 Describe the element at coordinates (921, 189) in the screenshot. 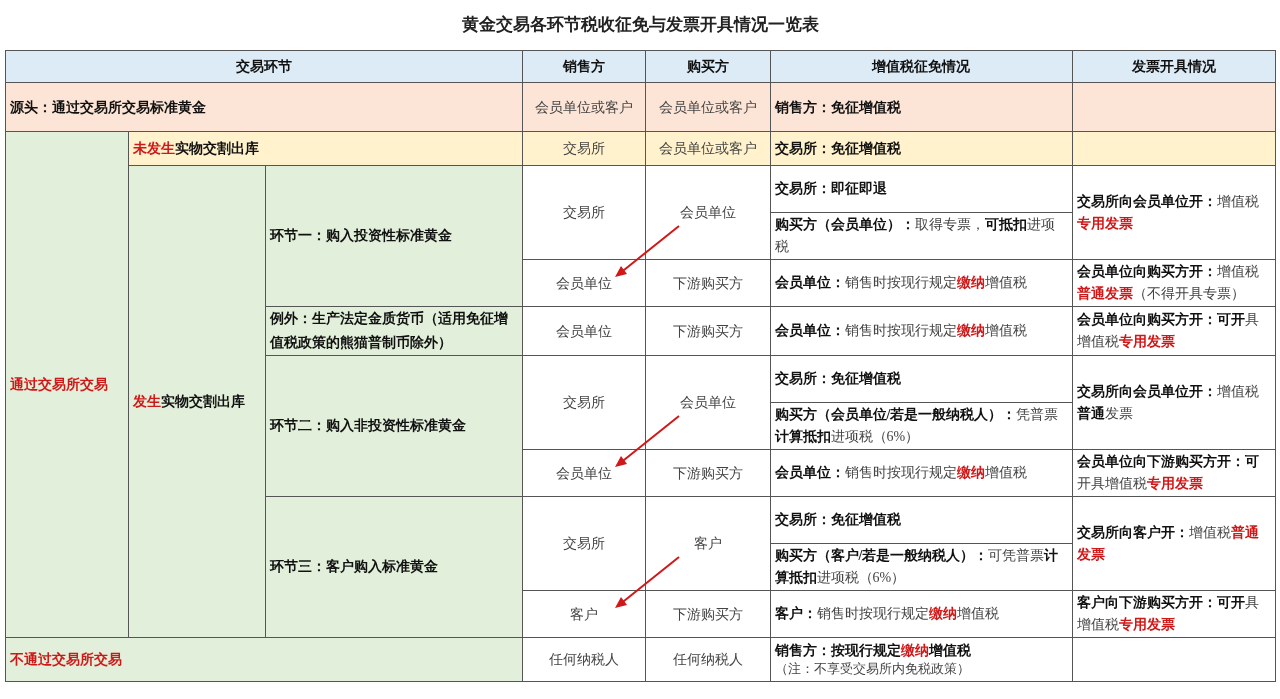

I see `table-cell: 交易所：即征即退` at that location.